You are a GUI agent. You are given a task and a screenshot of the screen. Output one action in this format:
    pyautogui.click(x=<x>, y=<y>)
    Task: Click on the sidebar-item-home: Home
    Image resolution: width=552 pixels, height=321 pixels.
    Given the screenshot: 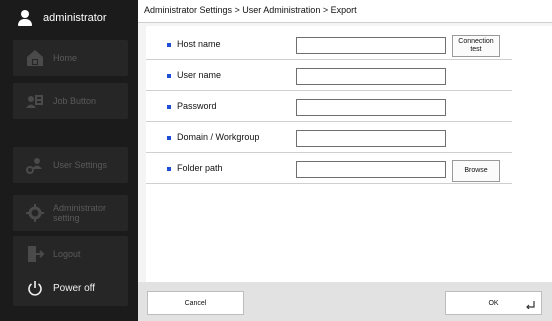 What is the action you would take?
    pyautogui.click(x=70, y=58)
    